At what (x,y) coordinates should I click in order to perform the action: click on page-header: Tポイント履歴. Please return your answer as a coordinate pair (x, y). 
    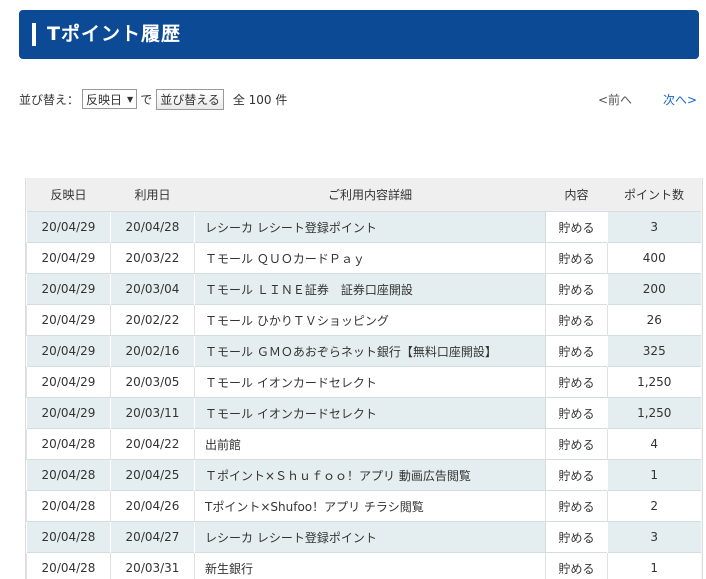
    Looking at the image, I should click on (359, 34).